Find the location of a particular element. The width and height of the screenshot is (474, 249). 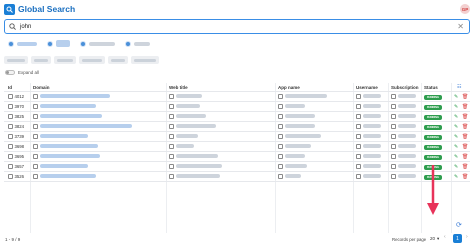

page-button-current: 1 is located at coordinates (457, 238).